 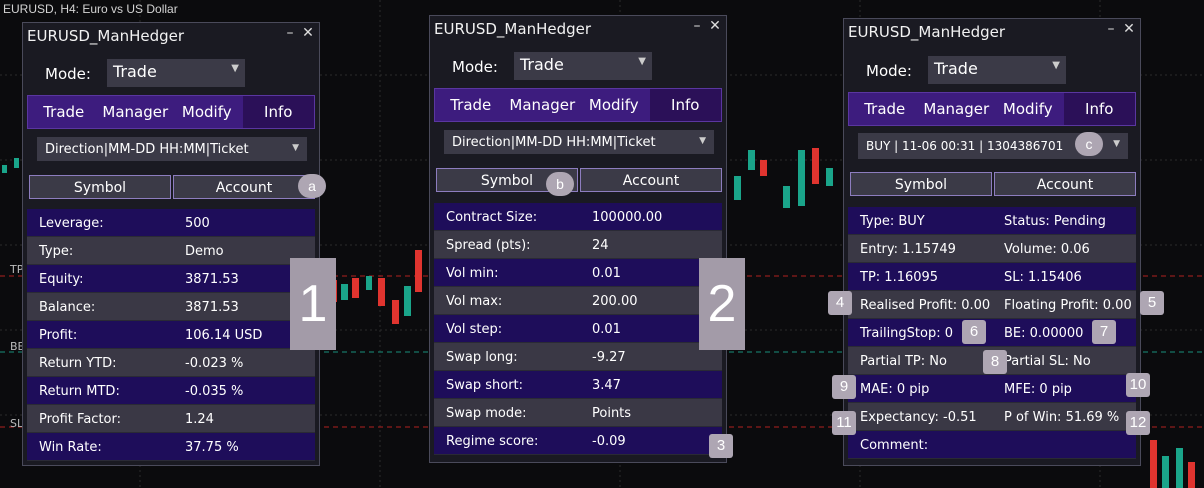 I want to click on row-key: Return YTD:, so click(x=78, y=363).